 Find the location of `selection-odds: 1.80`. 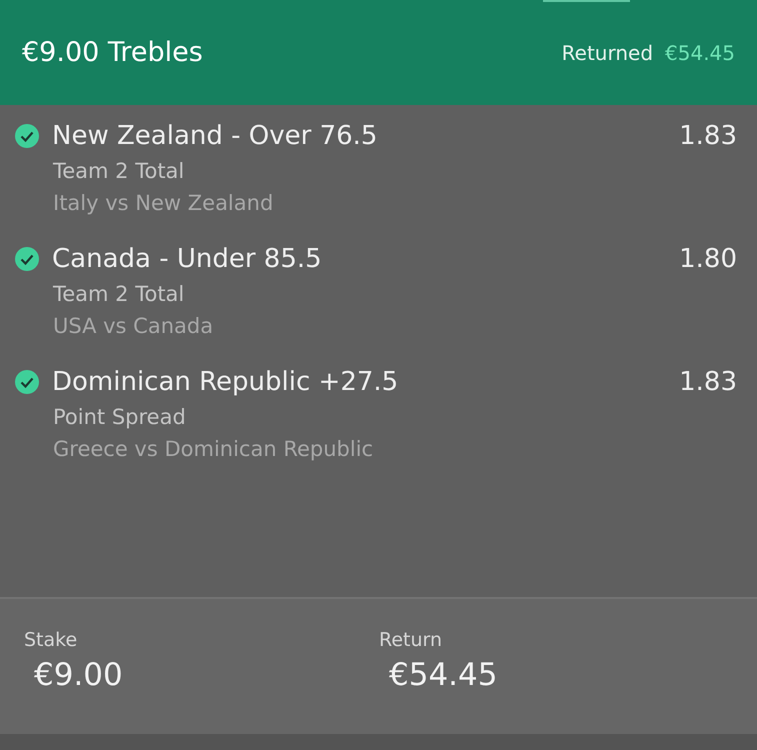

selection-odds: 1.80 is located at coordinates (708, 259).